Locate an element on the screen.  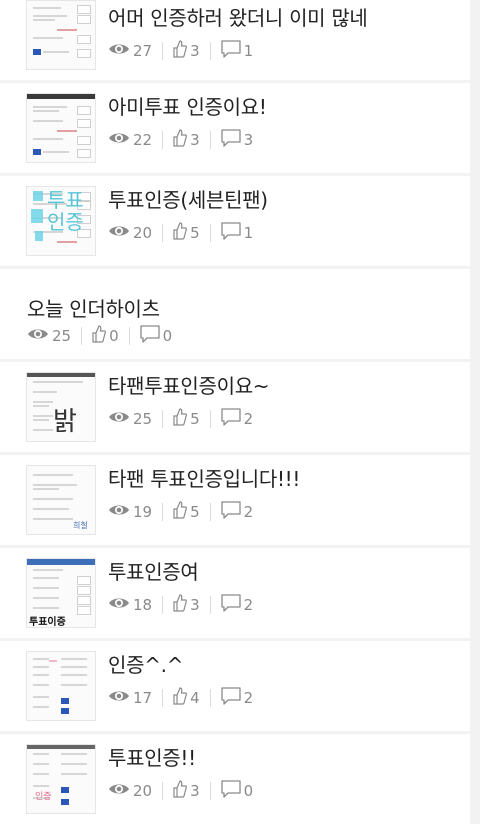
view-count: 27 is located at coordinates (130, 51).